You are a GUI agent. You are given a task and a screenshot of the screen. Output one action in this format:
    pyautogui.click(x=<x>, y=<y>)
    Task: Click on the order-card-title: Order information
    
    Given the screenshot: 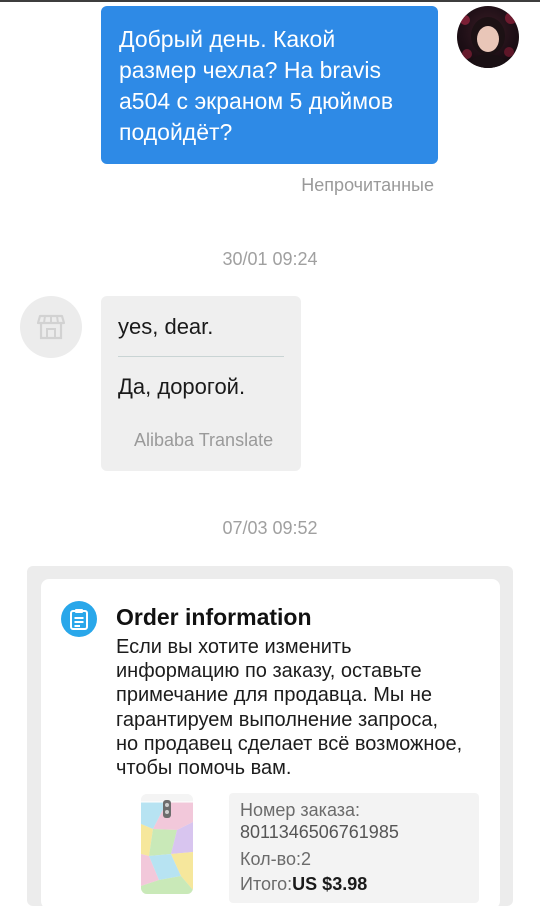 What is the action you would take?
    pyautogui.click(x=214, y=617)
    